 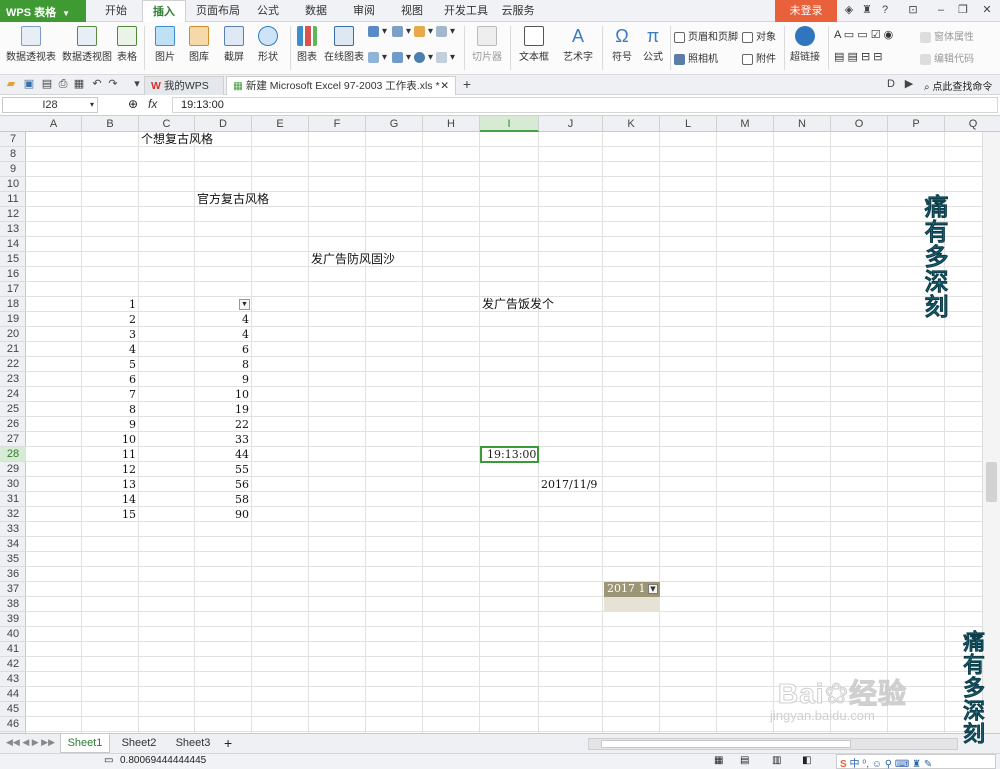 What do you see at coordinates (487, 44) in the screenshot?
I see `slicer-button: 切片器` at bounding box center [487, 44].